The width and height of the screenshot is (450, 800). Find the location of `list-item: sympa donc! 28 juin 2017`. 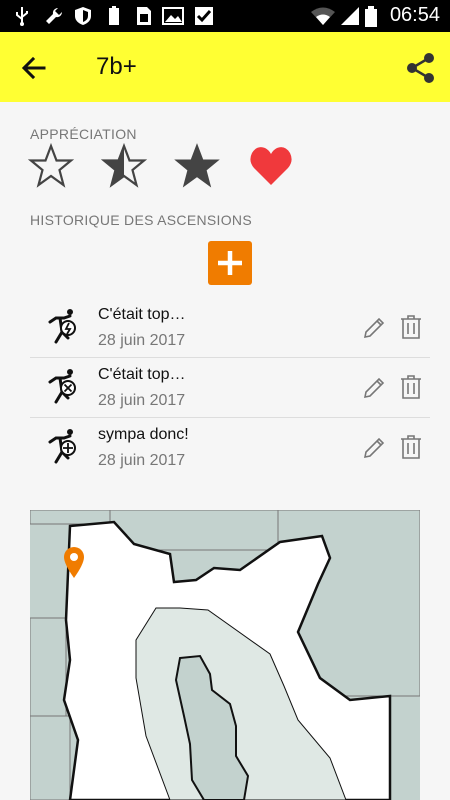

list-item: sympa donc! 28 juin 2017 is located at coordinates (230, 448).